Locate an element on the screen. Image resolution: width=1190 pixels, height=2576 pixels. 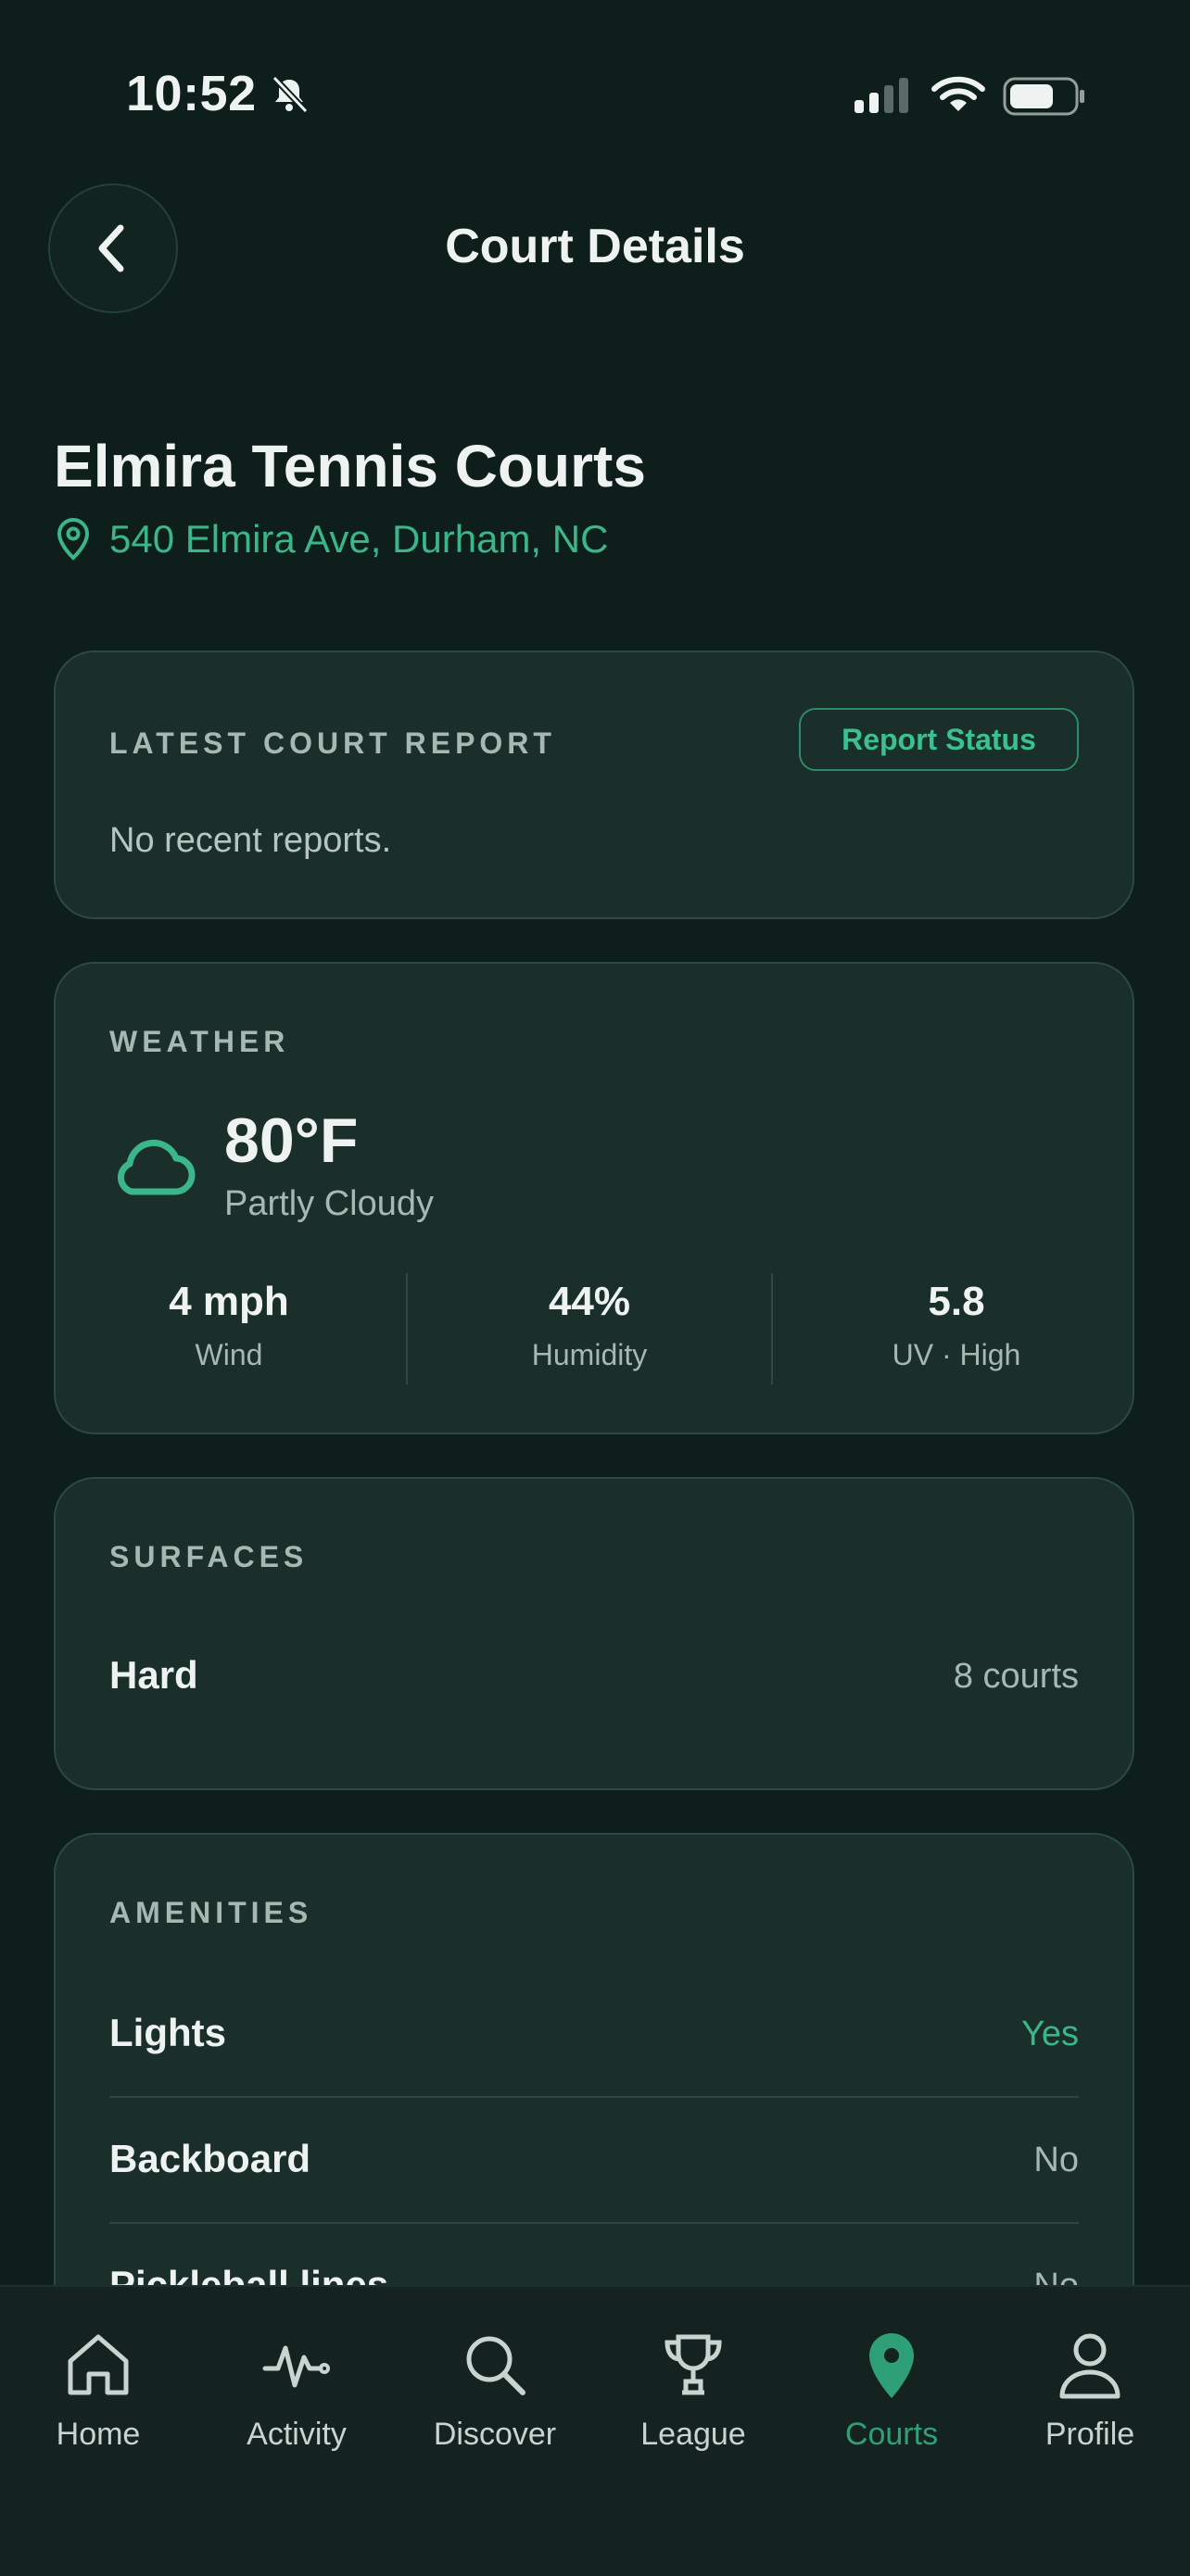
uv-value: 5.8 is located at coordinates (956, 1302).